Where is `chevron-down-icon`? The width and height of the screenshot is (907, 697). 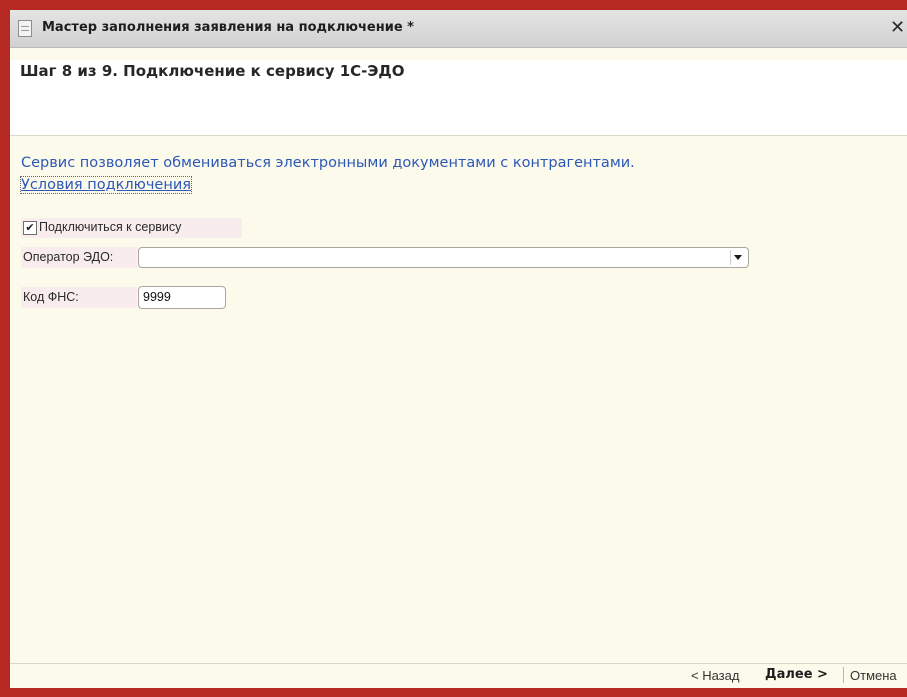
chevron-down-icon is located at coordinates (737, 257).